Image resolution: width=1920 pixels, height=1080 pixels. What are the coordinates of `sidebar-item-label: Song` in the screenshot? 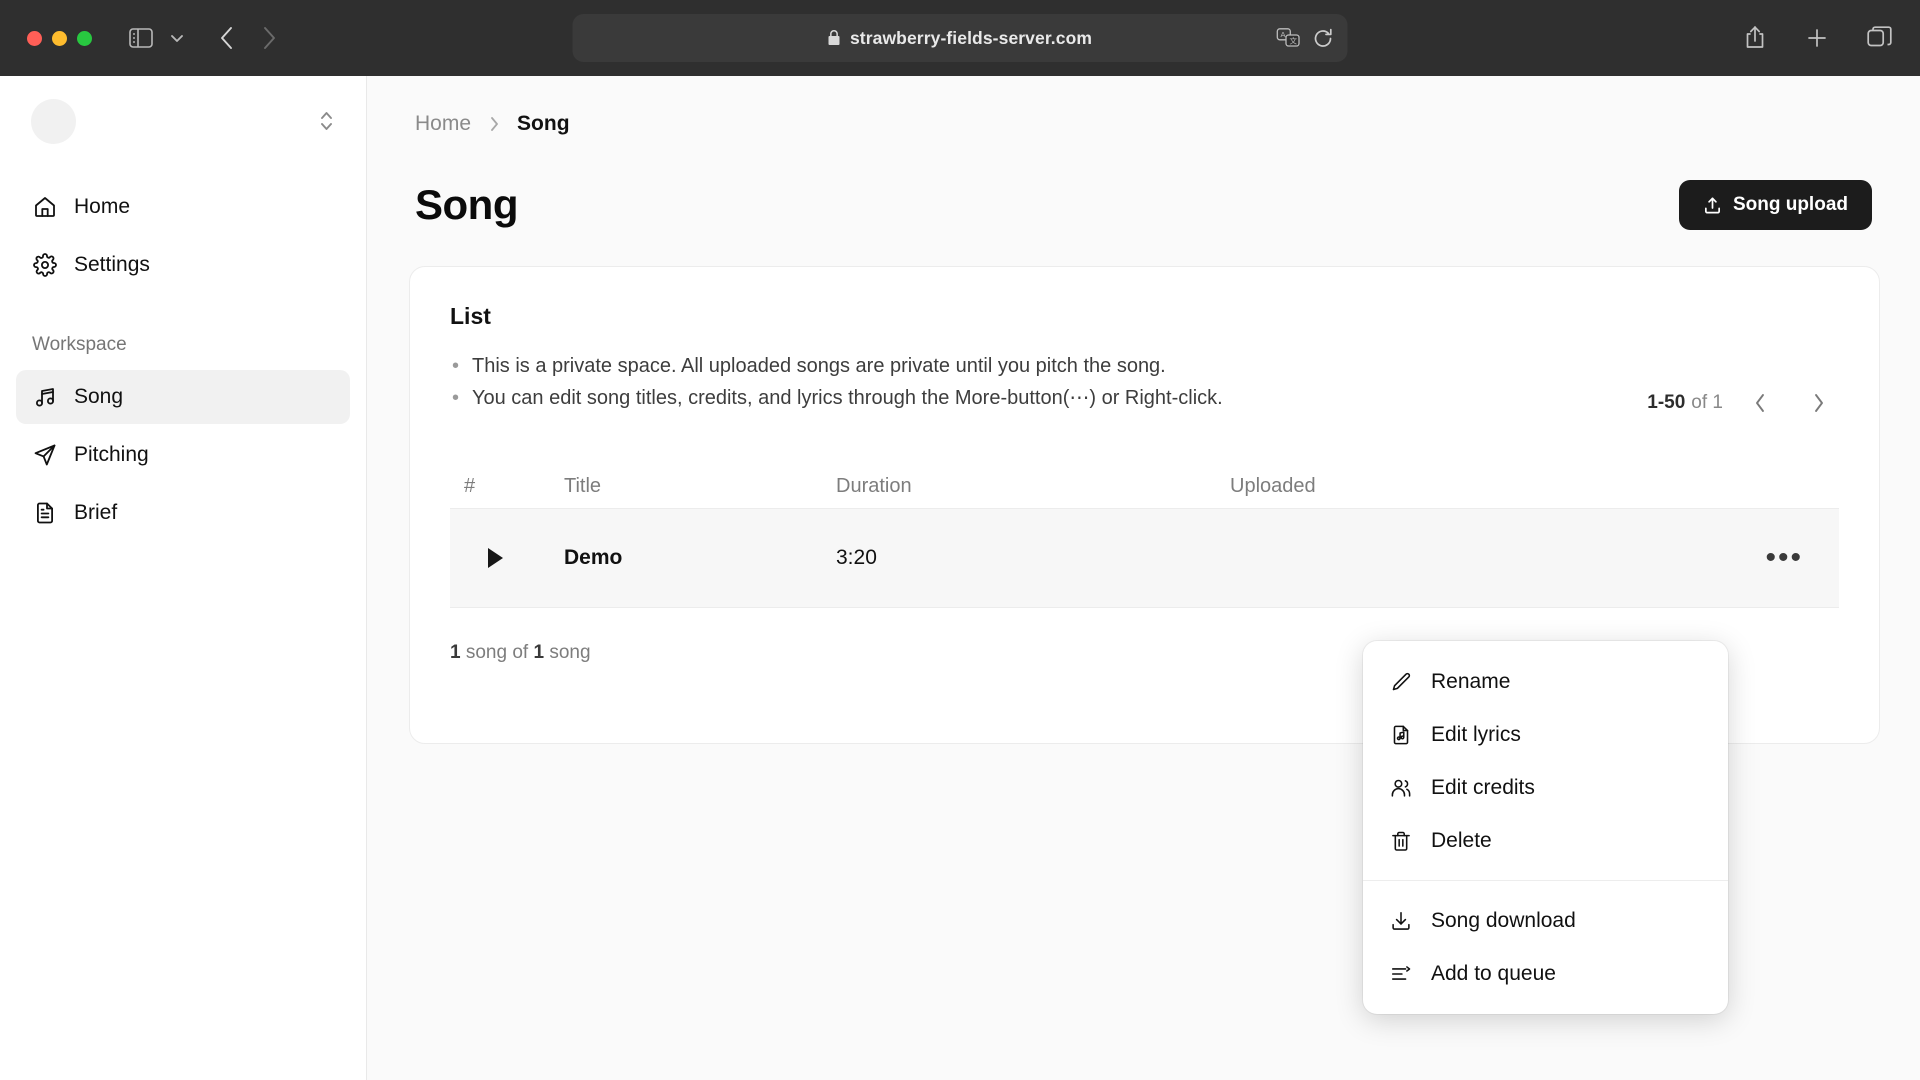 It's located at (99, 396).